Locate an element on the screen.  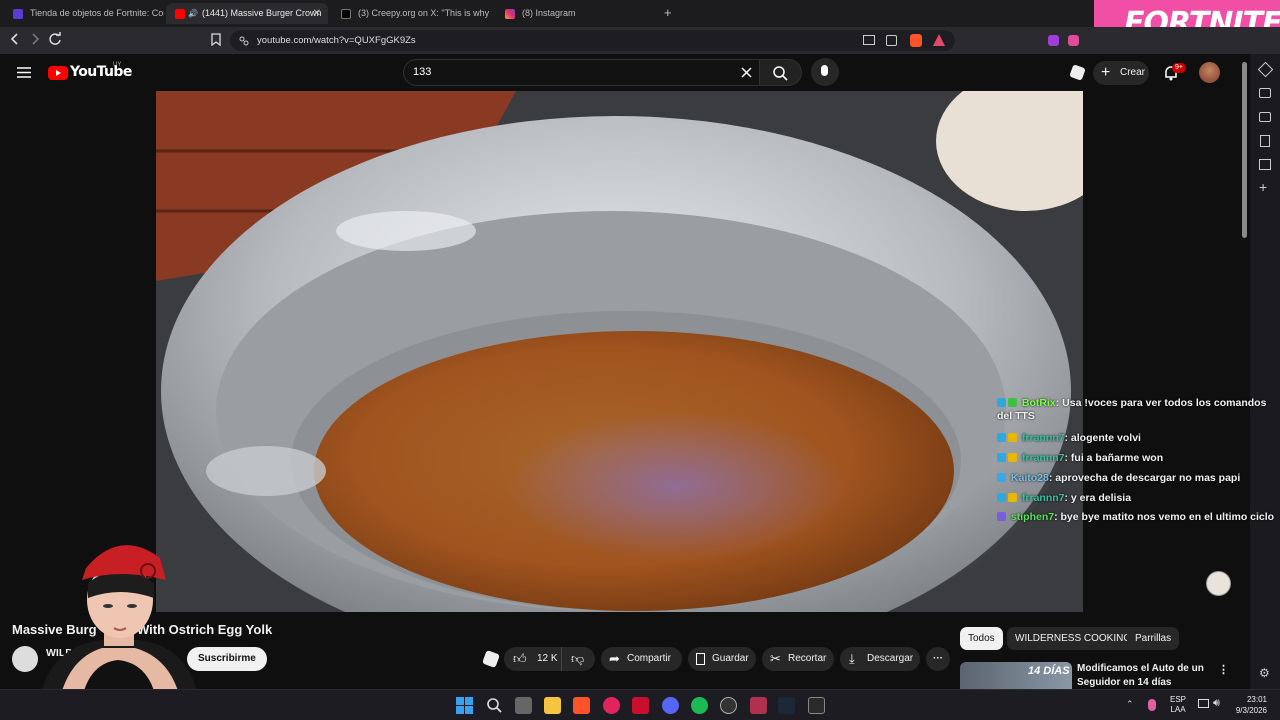
volume-icon: 🔊︎ is located at coordinates (1216, 703).